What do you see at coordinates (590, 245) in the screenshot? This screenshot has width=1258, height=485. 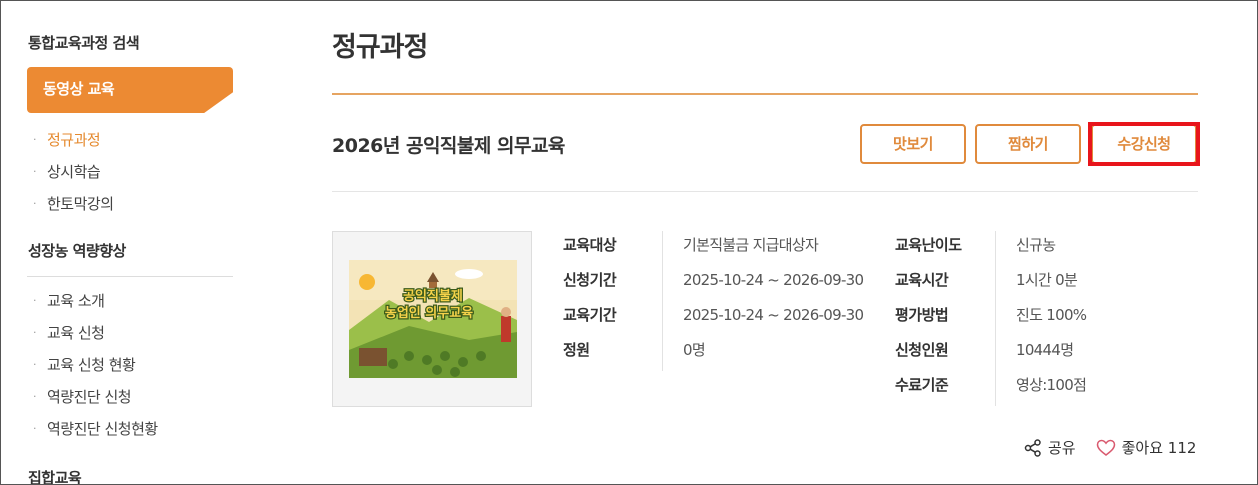 I see `info-label-target: 교육대상` at bounding box center [590, 245].